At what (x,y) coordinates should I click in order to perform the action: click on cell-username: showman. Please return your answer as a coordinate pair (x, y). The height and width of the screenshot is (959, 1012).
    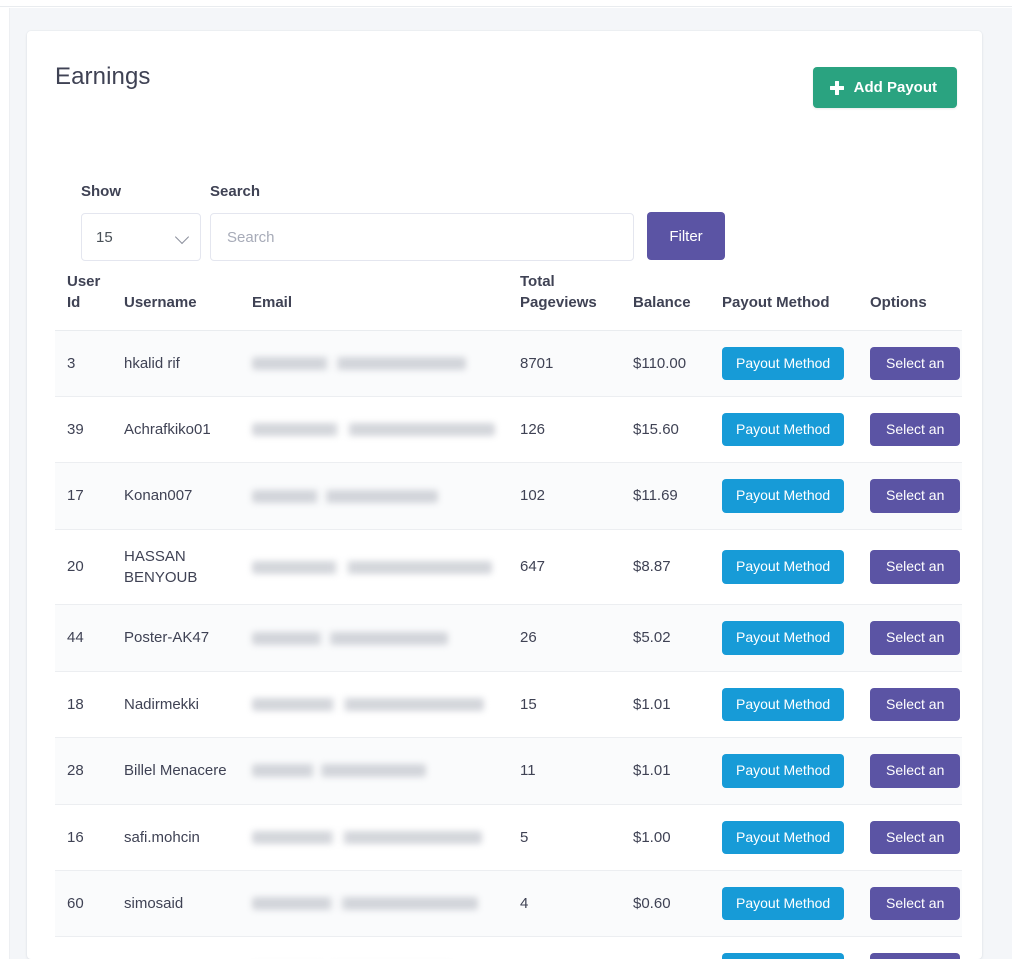
    Looking at the image, I should click on (176, 947).